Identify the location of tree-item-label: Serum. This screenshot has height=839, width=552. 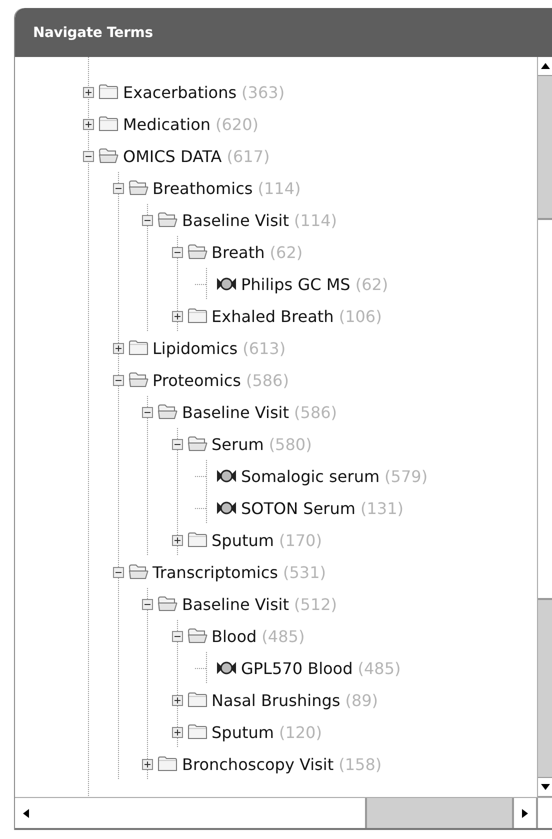
(238, 444).